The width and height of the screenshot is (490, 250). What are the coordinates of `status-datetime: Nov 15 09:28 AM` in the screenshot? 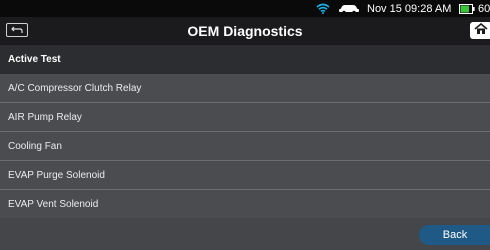 It's located at (409, 8).